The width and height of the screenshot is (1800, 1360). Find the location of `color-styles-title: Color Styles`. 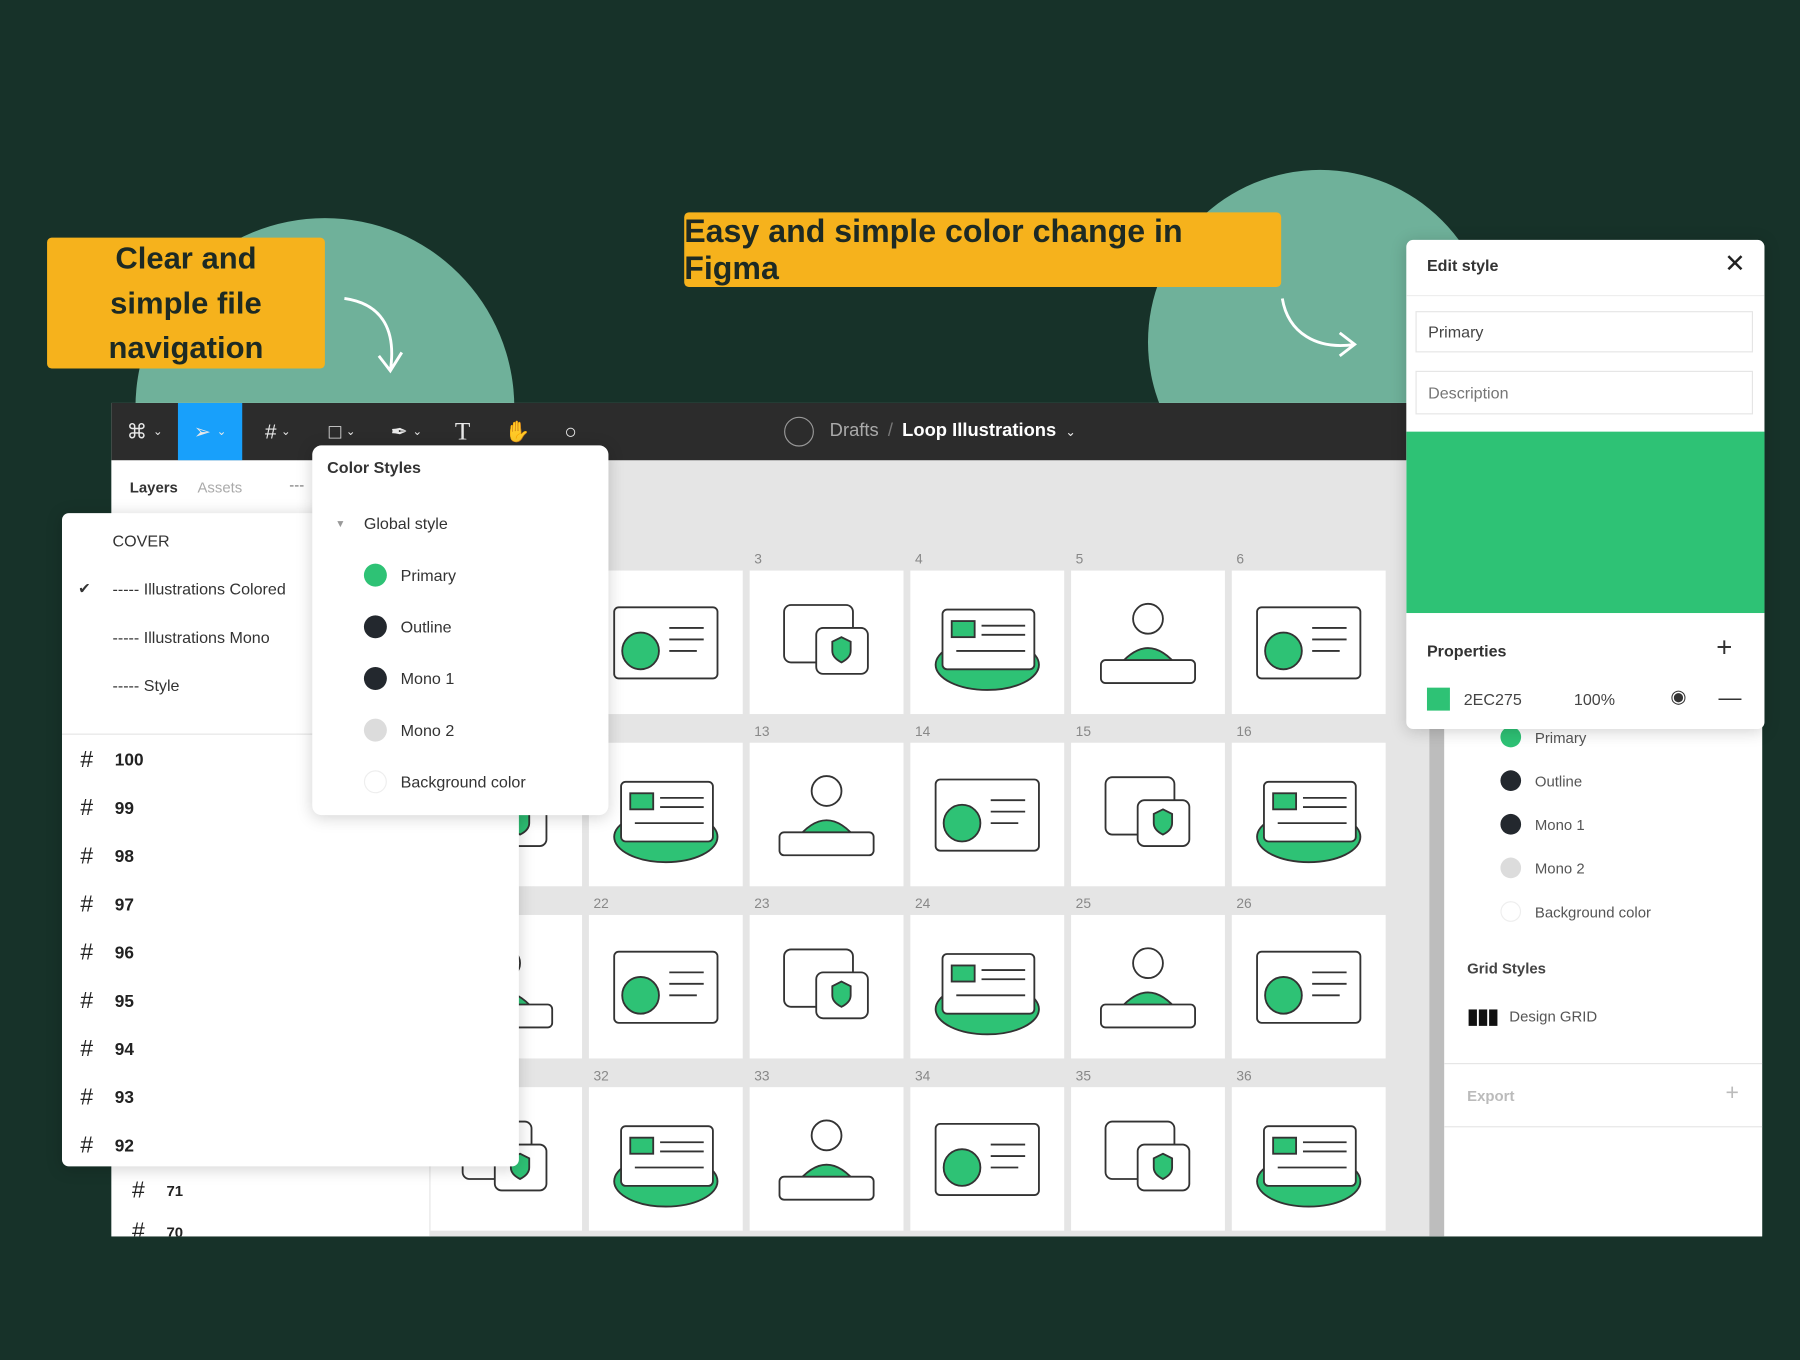

color-styles-title: Color Styles is located at coordinates (374, 467).